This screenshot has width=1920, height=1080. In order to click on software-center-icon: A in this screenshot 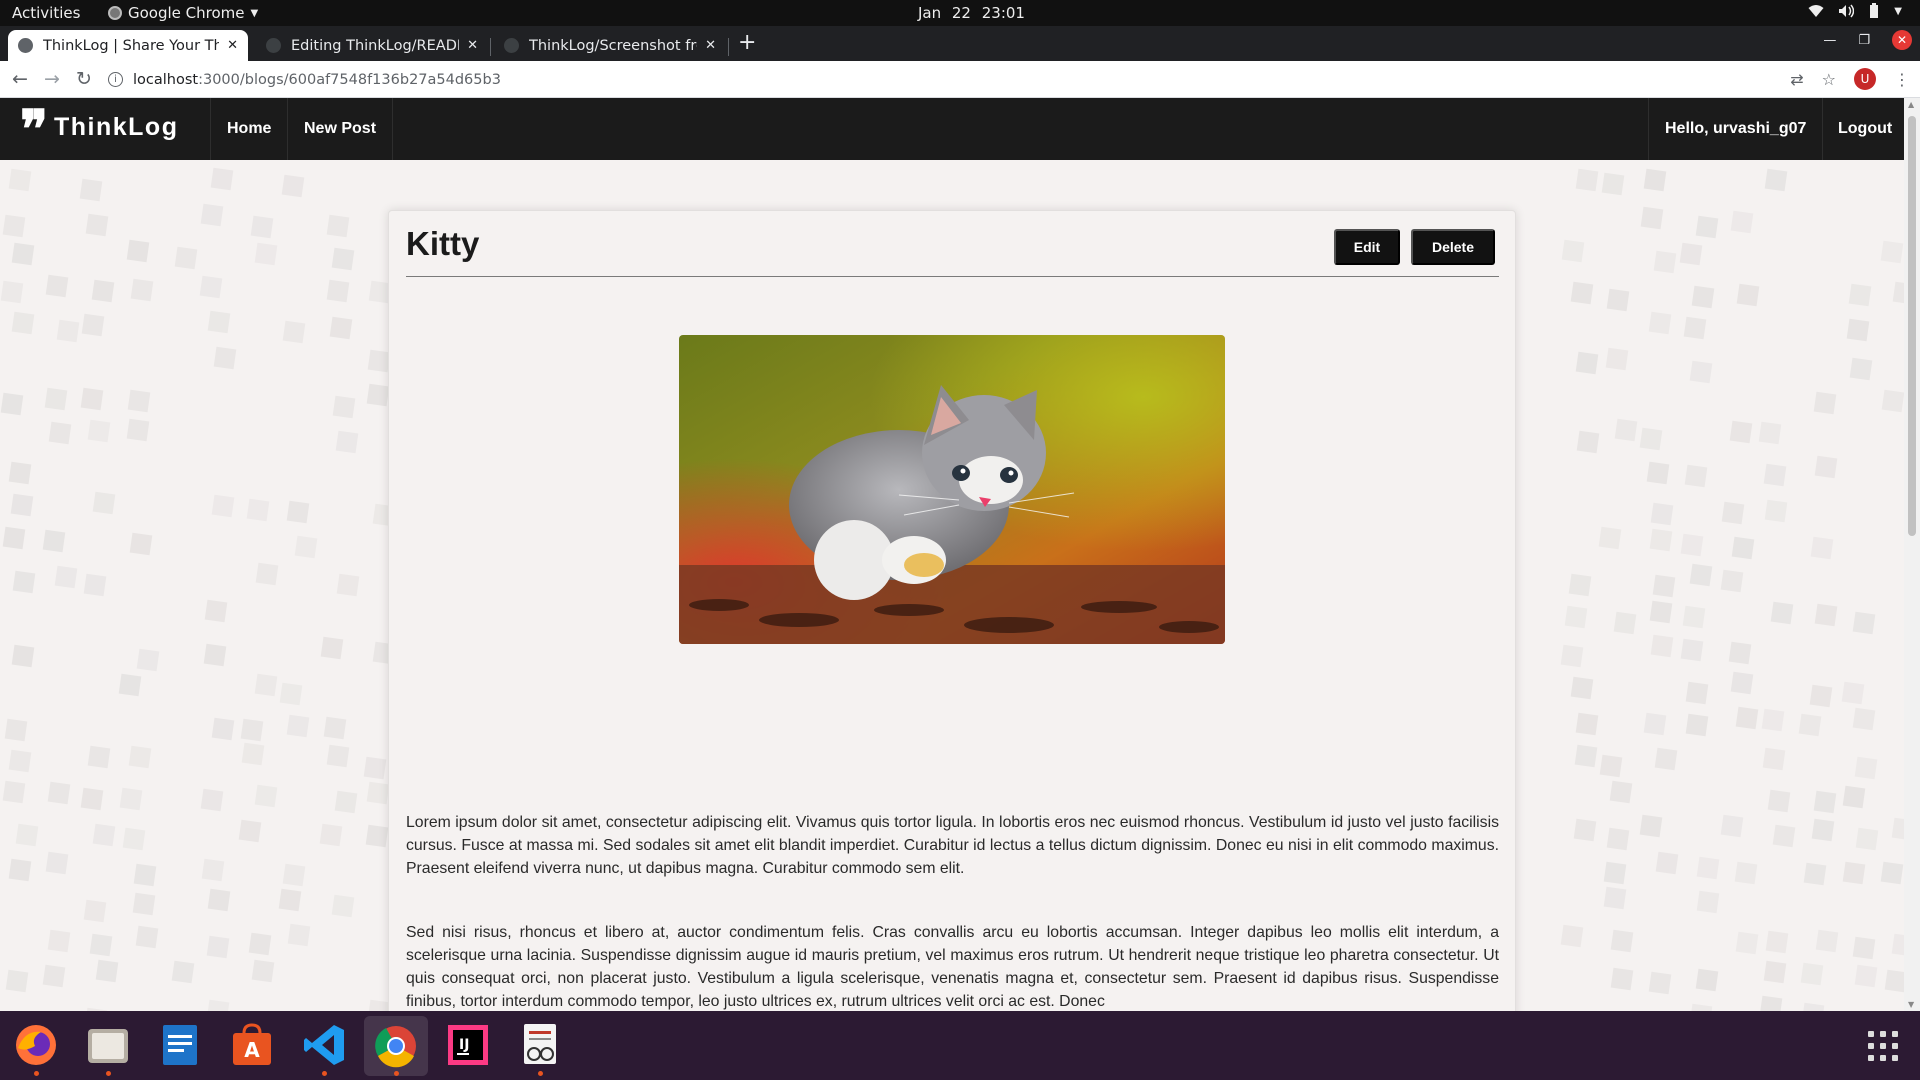, I will do `click(252, 1045)`.